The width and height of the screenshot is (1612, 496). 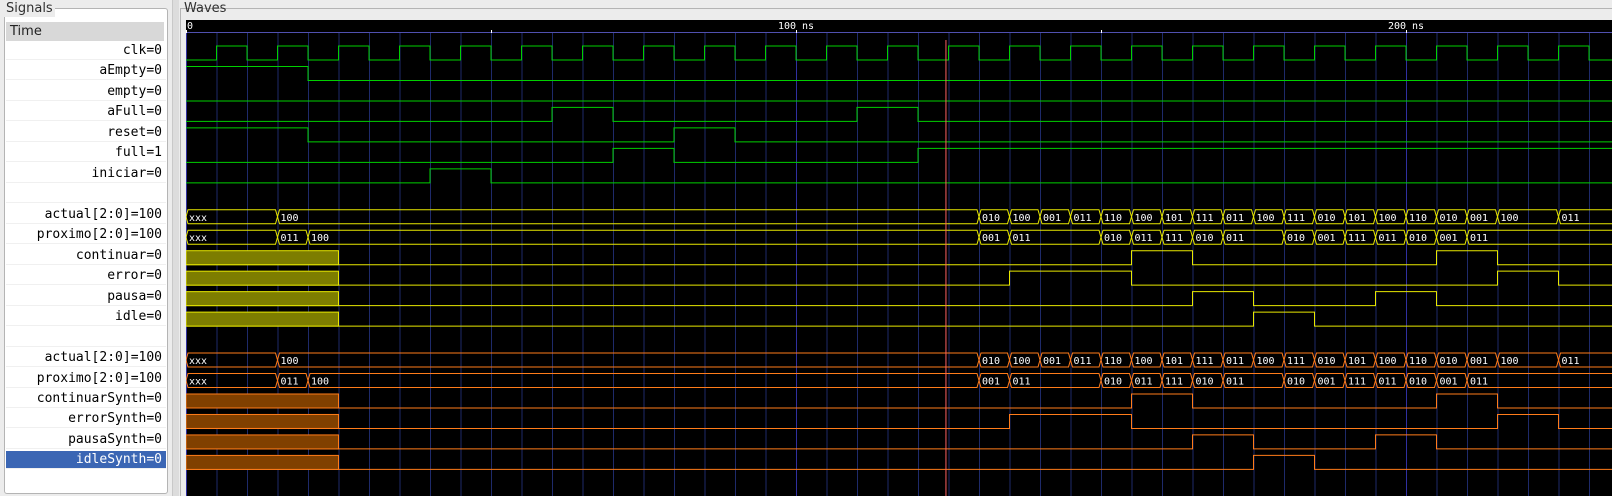 What do you see at coordinates (86, 439) in the screenshot?
I see `signal-row: pausaSynth=0` at bounding box center [86, 439].